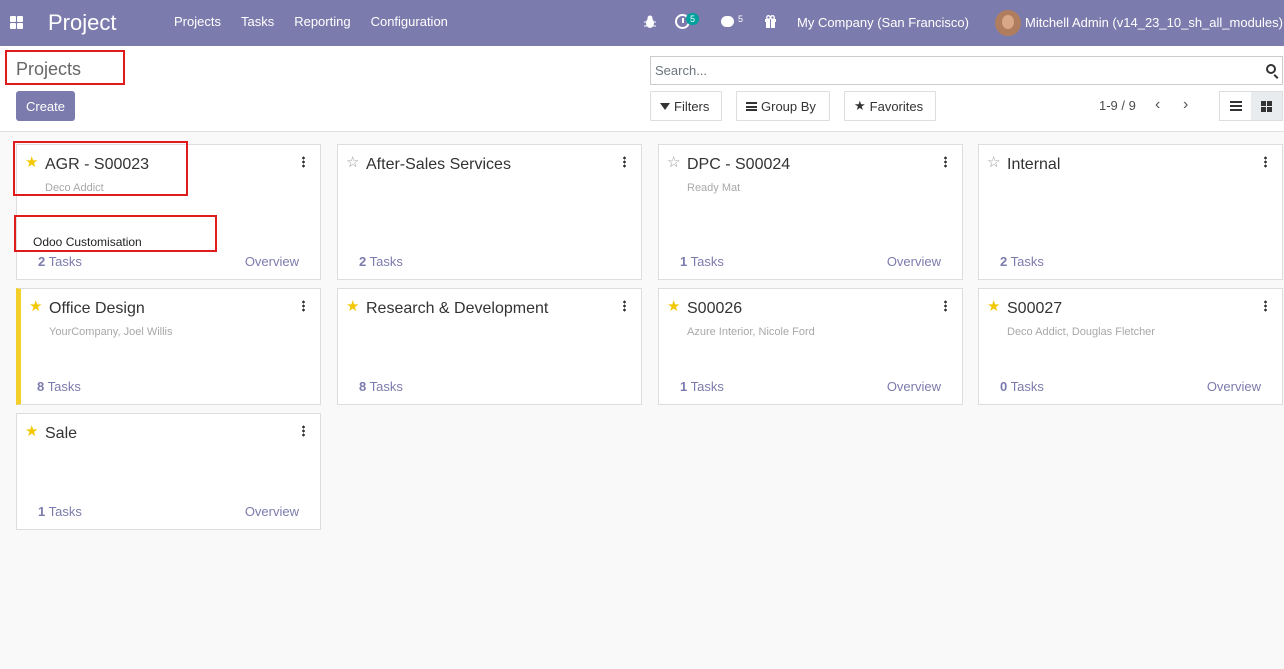 The width and height of the screenshot is (1284, 669). What do you see at coordinates (650, 22) in the screenshot?
I see `debug-bug-icon` at bounding box center [650, 22].